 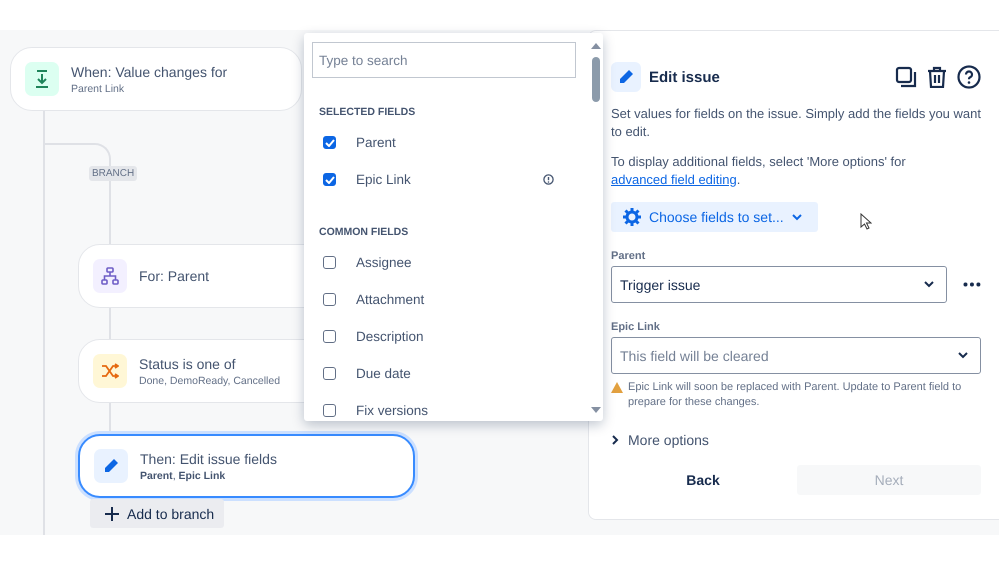 I want to click on field-label: Epic Link, so click(x=636, y=327).